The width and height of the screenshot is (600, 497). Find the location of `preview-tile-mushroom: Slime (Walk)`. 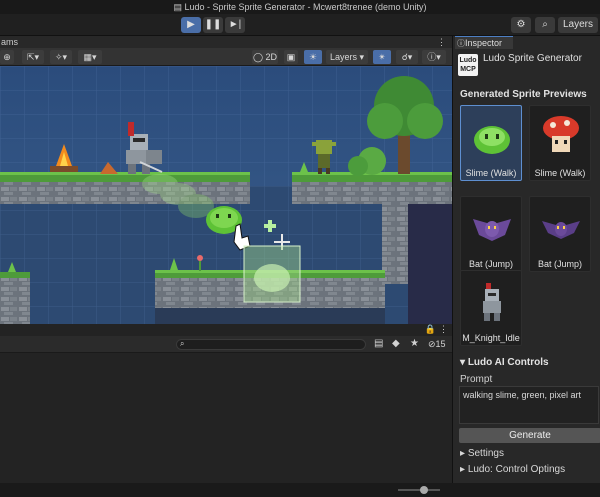

preview-tile-mushroom: Slime (Walk) is located at coordinates (560, 143).